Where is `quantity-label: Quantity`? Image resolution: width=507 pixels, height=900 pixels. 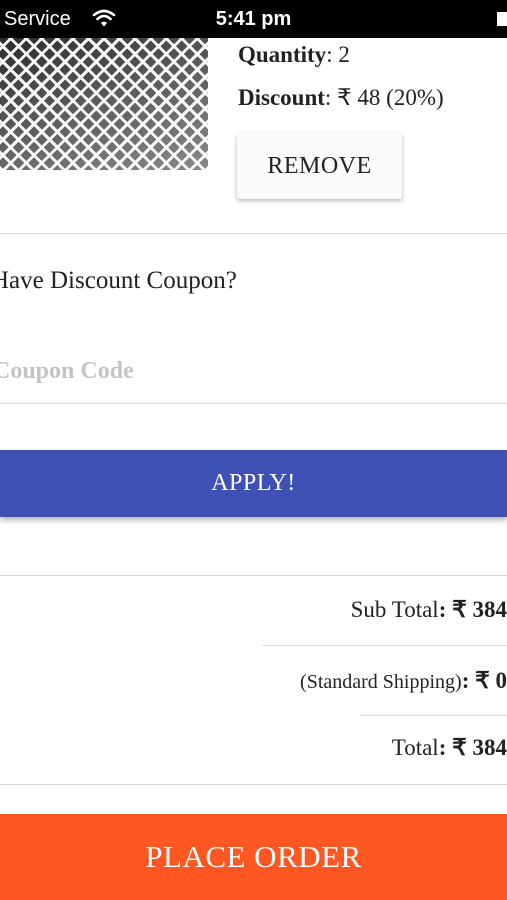
quantity-label: Quantity is located at coordinates (282, 54).